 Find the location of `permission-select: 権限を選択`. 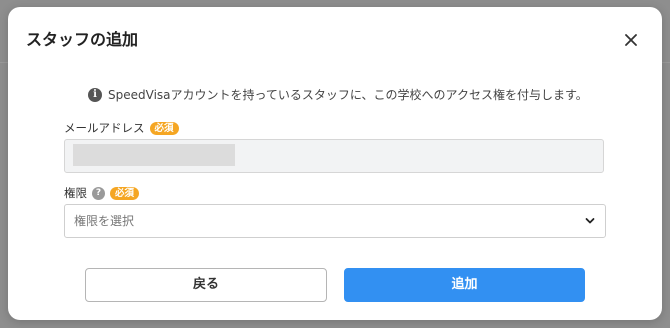

permission-select: 権限を選択 is located at coordinates (335, 221).